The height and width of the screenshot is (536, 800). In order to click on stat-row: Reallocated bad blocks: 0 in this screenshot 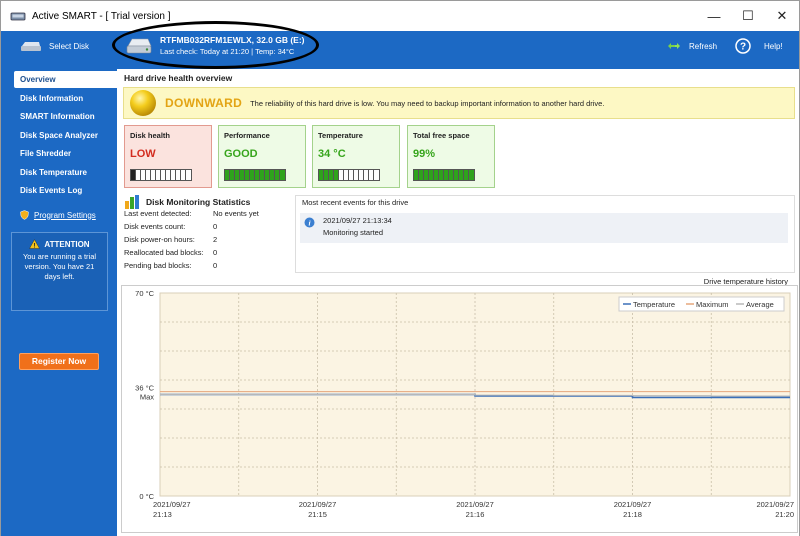, I will do `click(191, 254)`.